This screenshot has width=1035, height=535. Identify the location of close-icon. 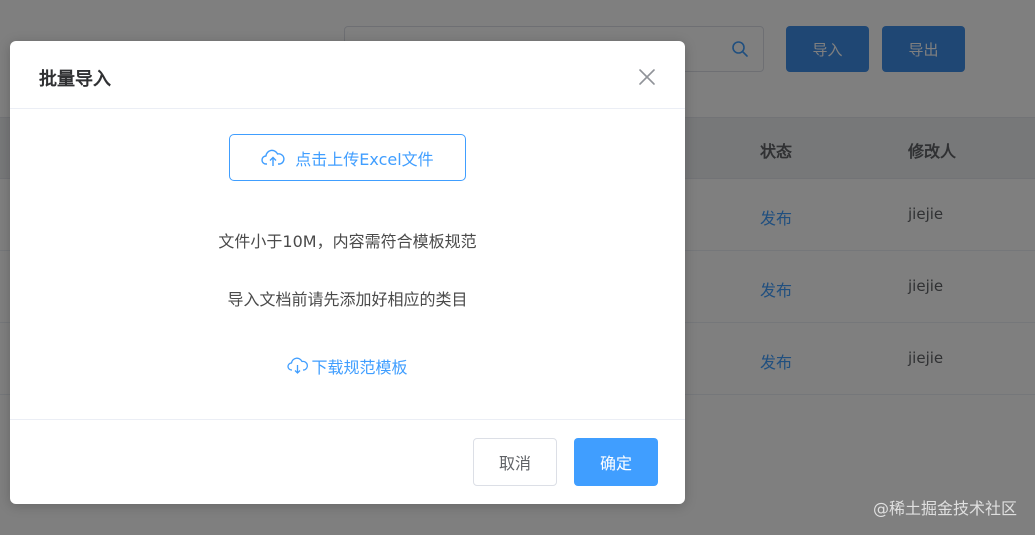
(647, 77).